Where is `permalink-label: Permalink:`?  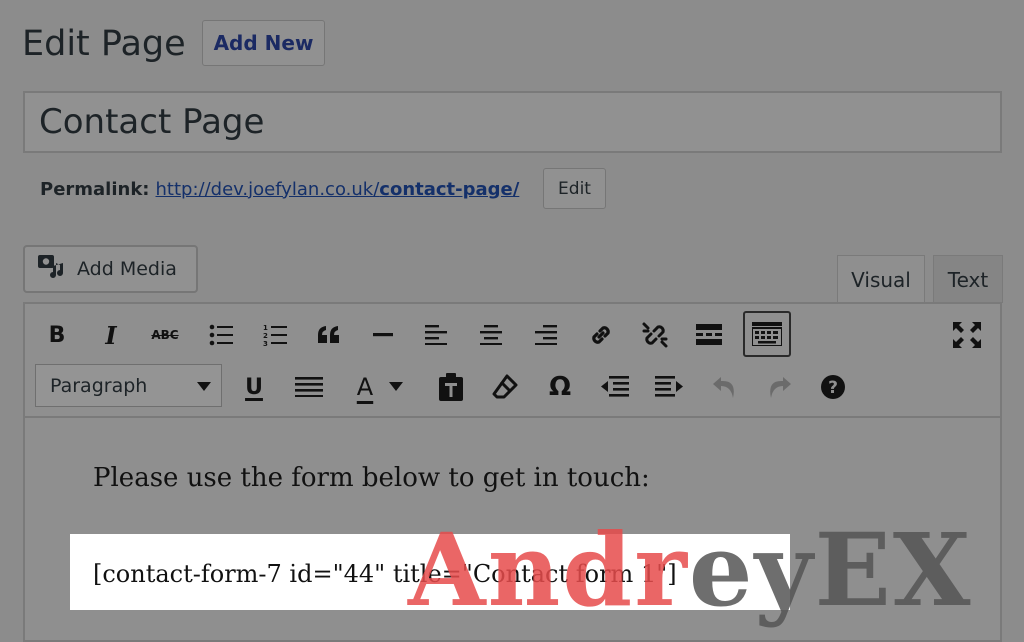 permalink-label: Permalink: is located at coordinates (95, 189).